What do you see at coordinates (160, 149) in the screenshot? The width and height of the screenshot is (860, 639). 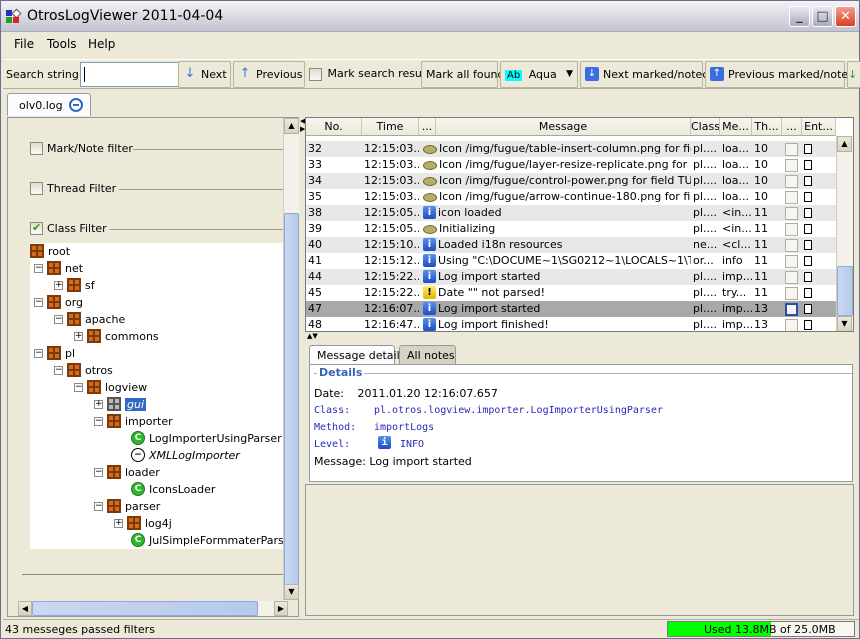 I see `mark-note-filter: Mark/Note filter` at bounding box center [160, 149].